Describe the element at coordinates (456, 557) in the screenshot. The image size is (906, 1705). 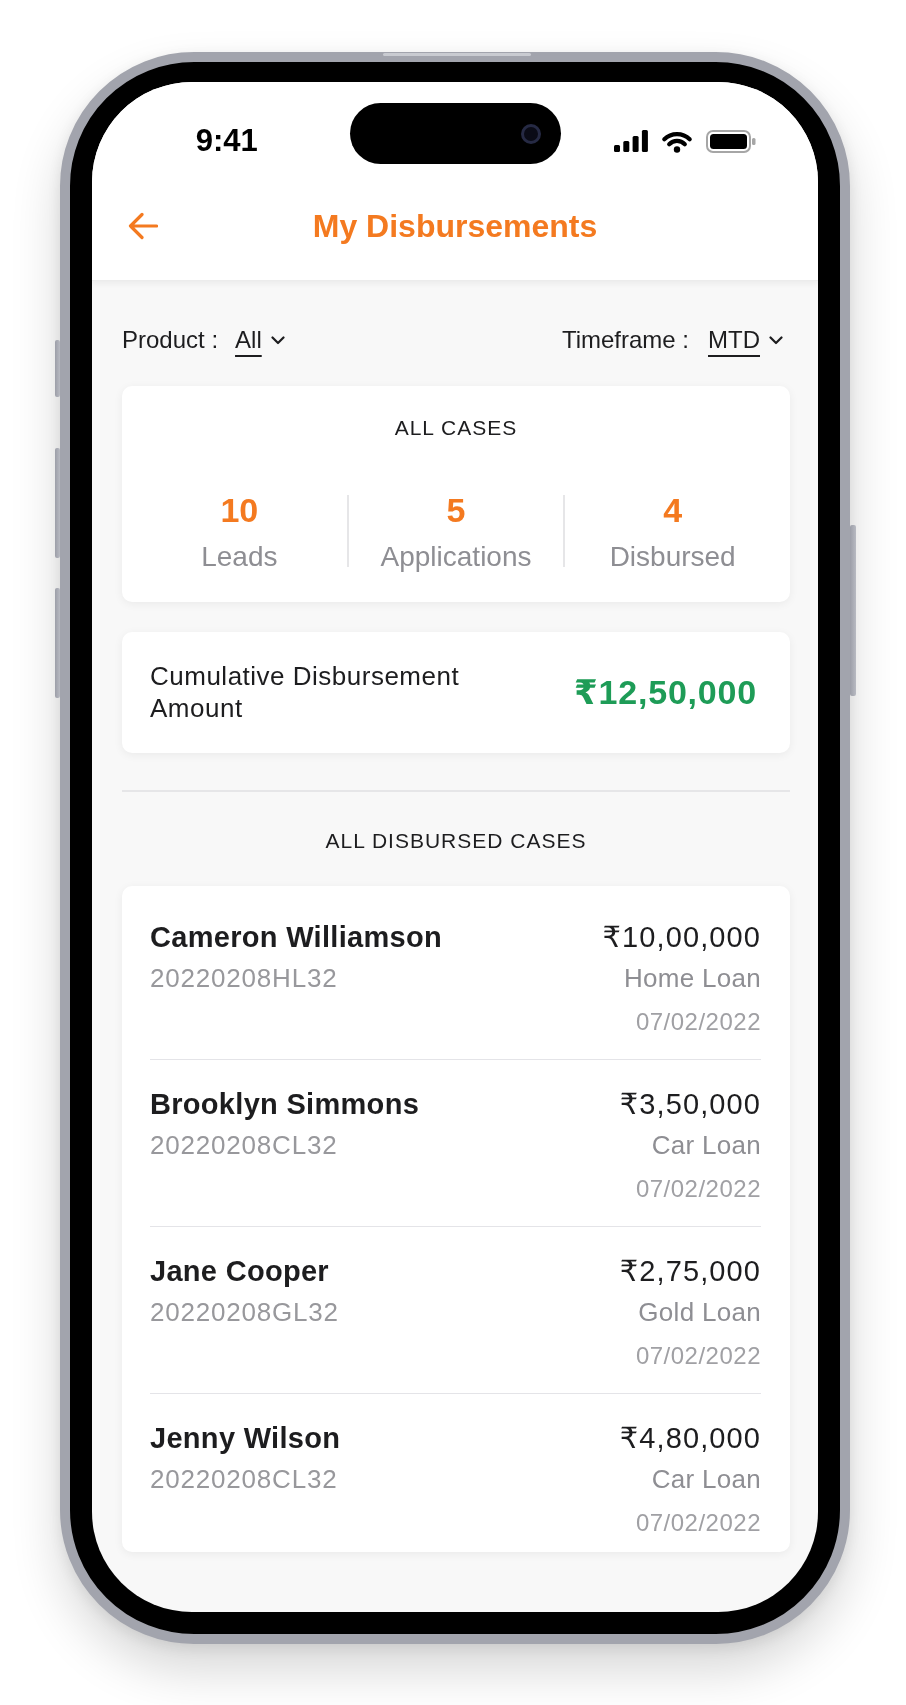
I see `stat-label: Applications` at that location.